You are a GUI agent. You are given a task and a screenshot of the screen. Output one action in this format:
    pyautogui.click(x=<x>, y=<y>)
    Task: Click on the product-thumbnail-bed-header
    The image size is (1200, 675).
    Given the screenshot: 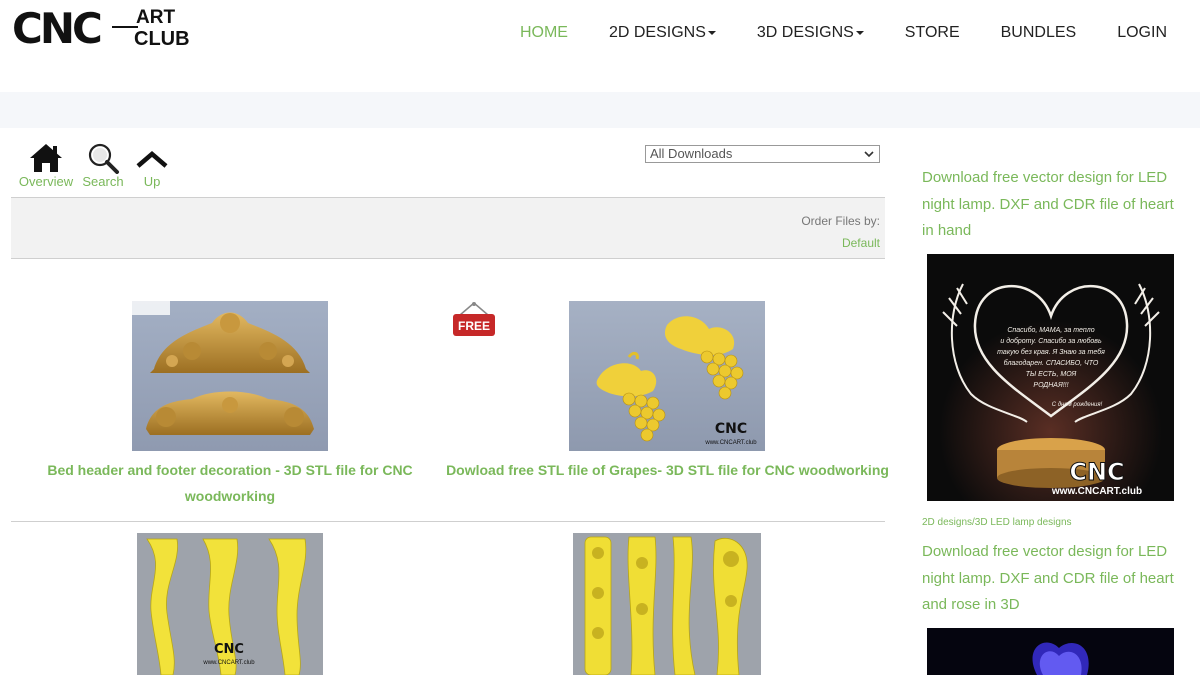 What is the action you would take?
    pyautogui.click(x=230, y=376)
    